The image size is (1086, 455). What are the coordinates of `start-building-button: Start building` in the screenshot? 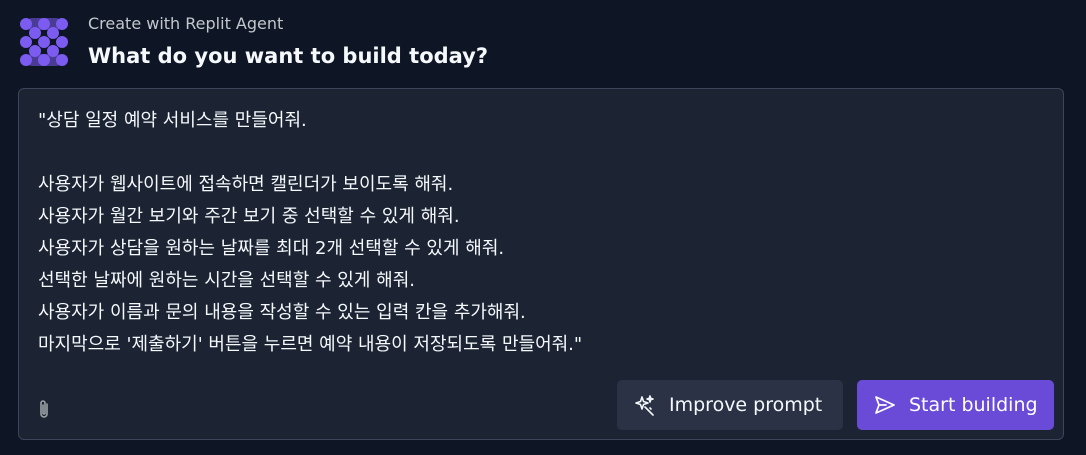 It's located at (955, 405).